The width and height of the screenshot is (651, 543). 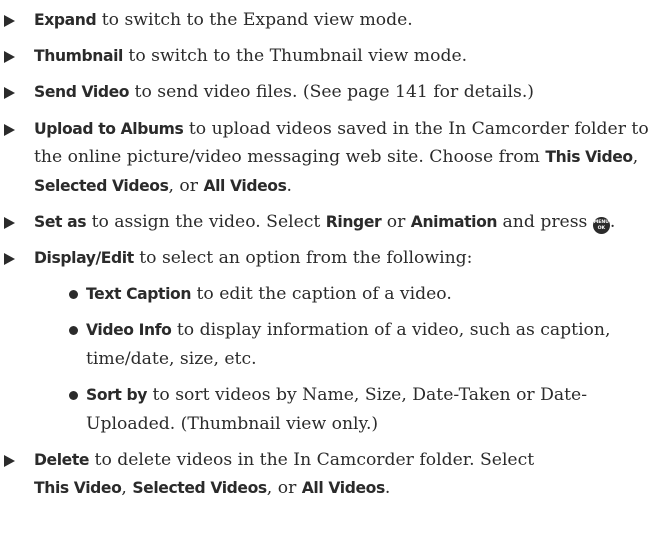 I want to click on separator-text: or, so click(x=396, y=221).